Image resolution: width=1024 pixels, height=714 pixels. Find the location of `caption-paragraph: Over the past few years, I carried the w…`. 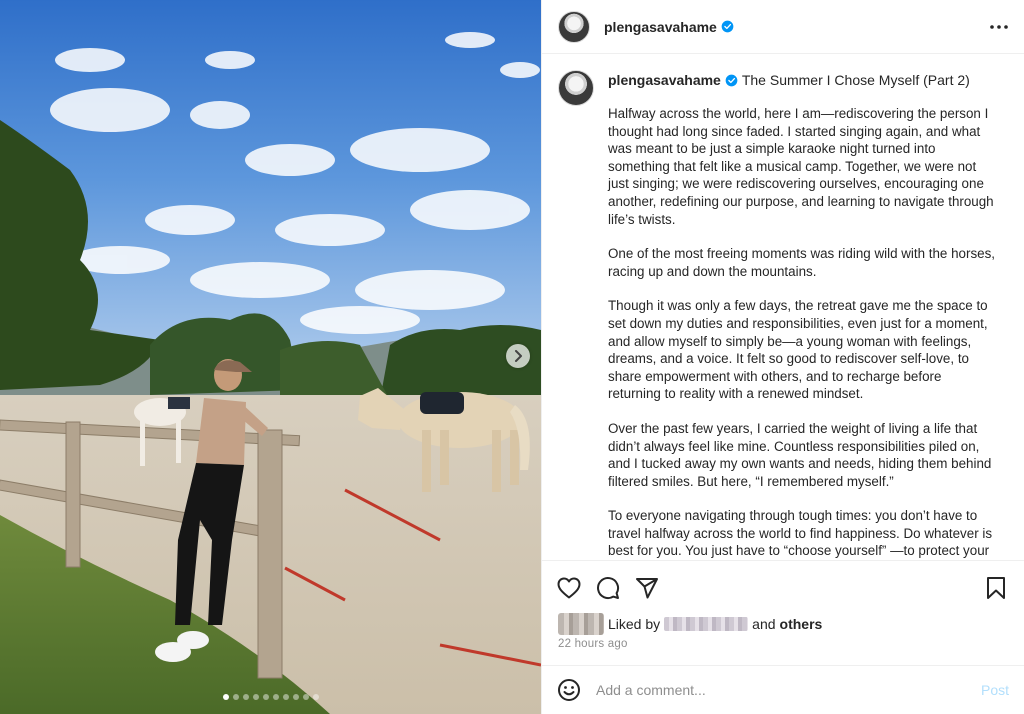

caption-paragraph: Over the past few years, I carried the w… is located at coordinates (800, 454).